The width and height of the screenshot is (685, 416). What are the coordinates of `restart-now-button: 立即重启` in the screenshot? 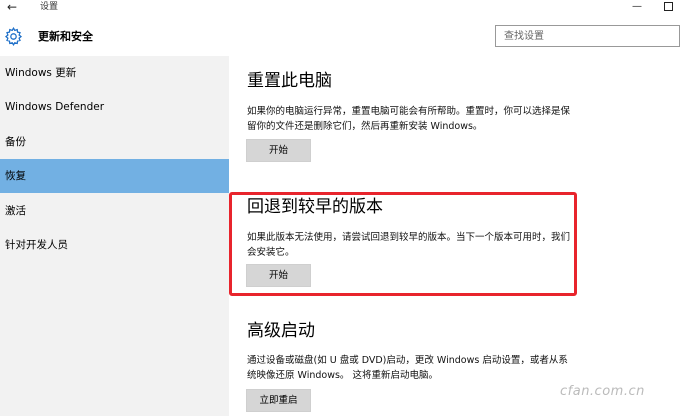 It's located at (278, 400).